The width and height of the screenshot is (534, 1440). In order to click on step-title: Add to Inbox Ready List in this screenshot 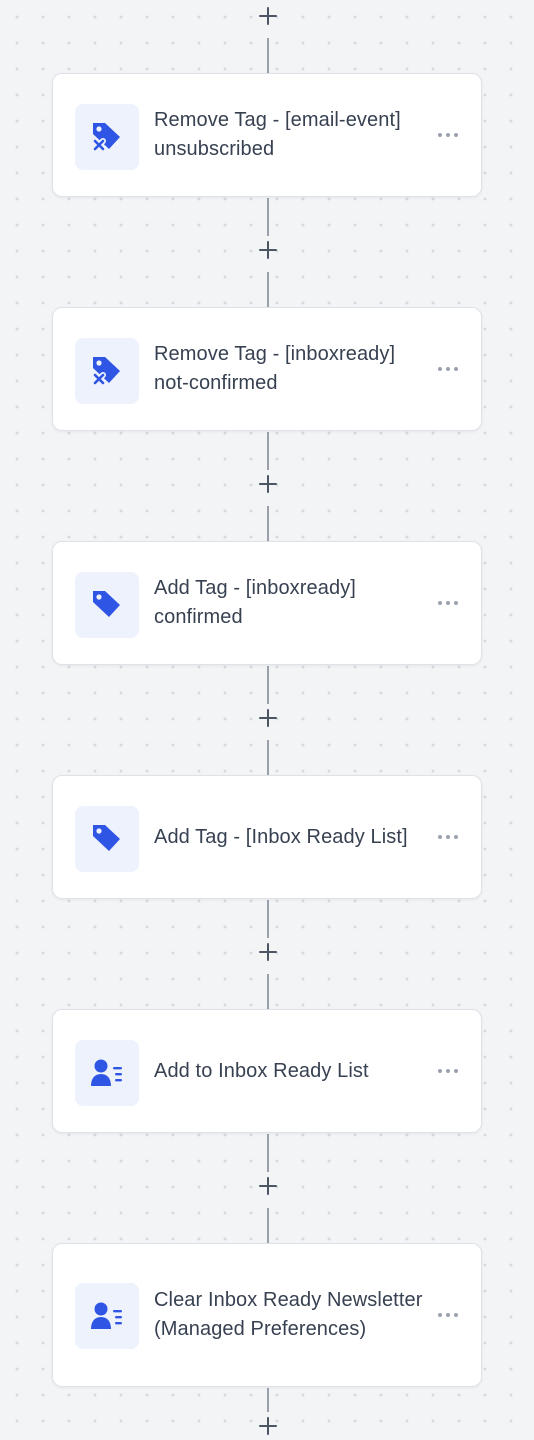, I will do `click(261, 1070)`.